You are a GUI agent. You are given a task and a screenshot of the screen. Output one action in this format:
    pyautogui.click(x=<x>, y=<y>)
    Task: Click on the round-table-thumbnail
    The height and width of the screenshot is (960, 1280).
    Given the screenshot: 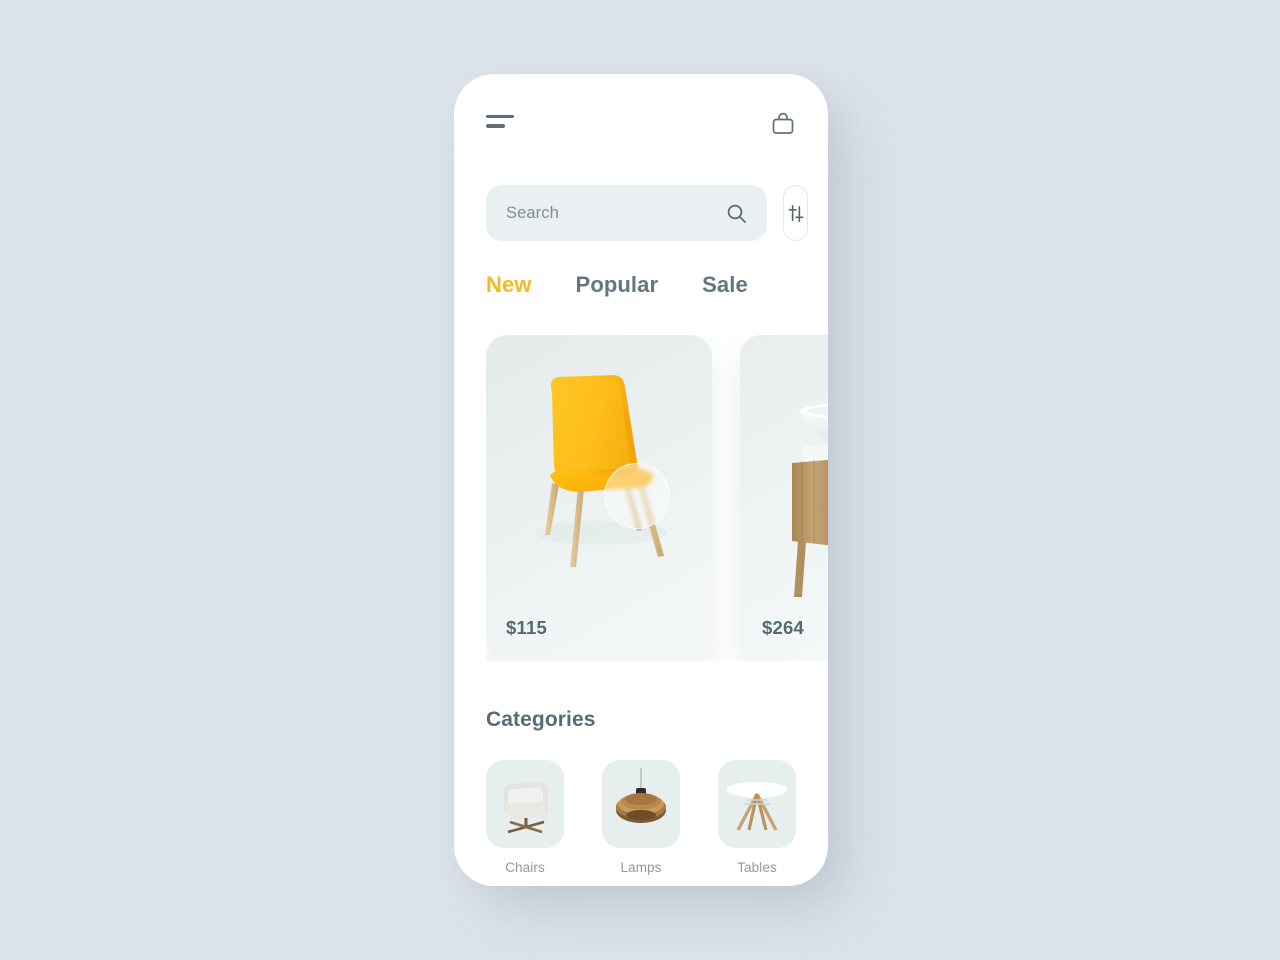 What is the action you would take?
    pyautogui.click(x=757, y=804)
    